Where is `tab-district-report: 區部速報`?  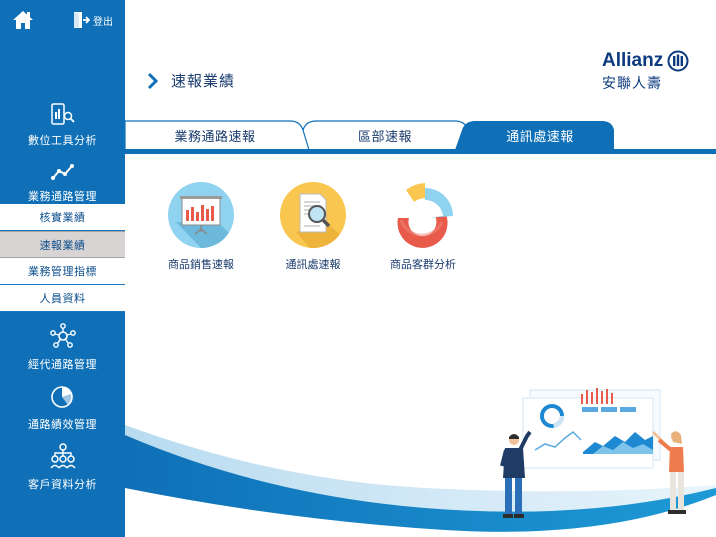 tab-district-report: 區部速報 is located at coordinates (385, 135).